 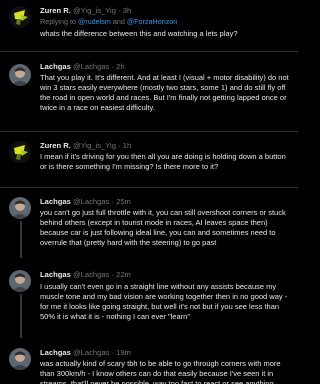 What do you see at coordinates (123, 201) in the screenshot?
I see `timestamp: 25m` at bounding box center [123, 201].